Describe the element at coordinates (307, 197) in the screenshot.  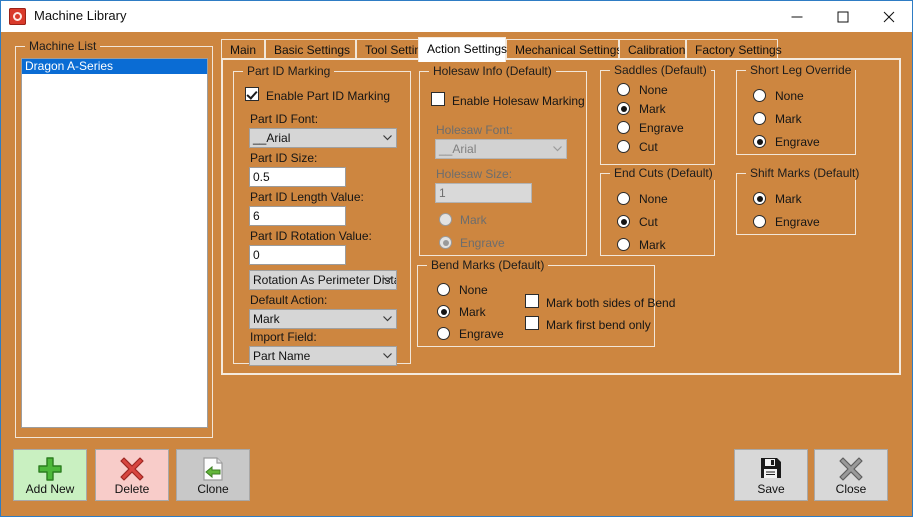
I see `part-id-length-label: Part ID Length Value:` at that location.